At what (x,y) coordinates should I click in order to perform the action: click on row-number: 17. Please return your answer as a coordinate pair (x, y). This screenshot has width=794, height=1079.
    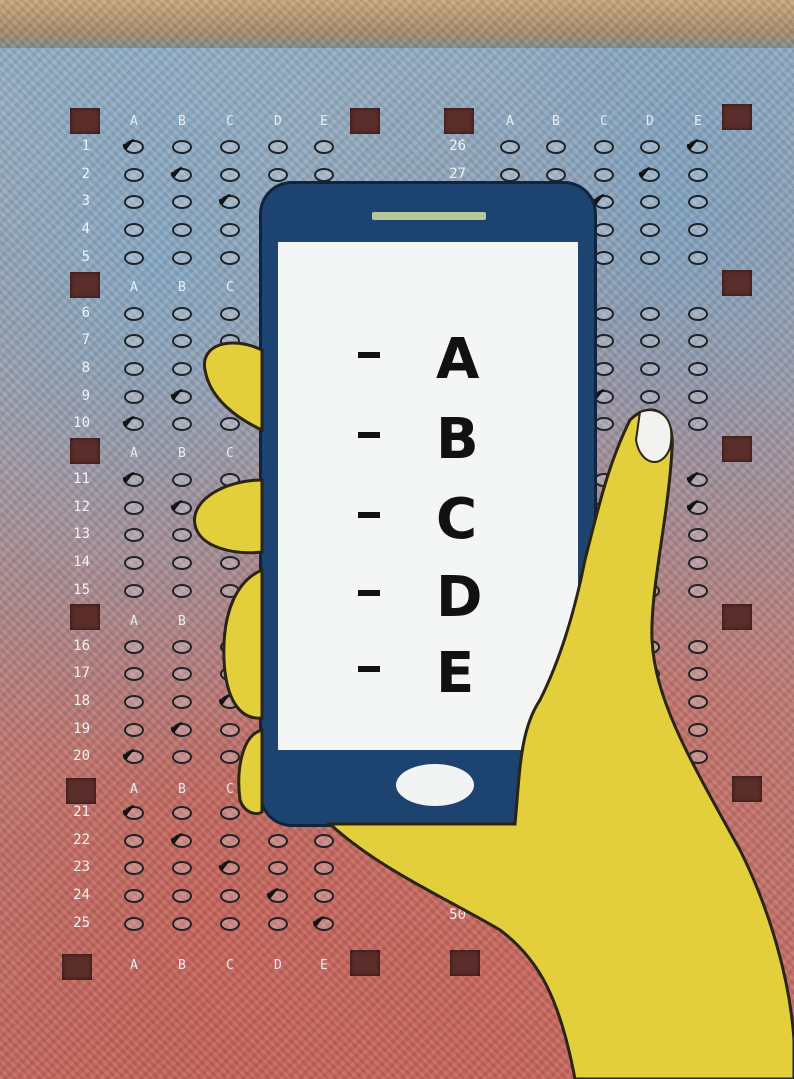
    Looking at the image, I should click on (81, 673).